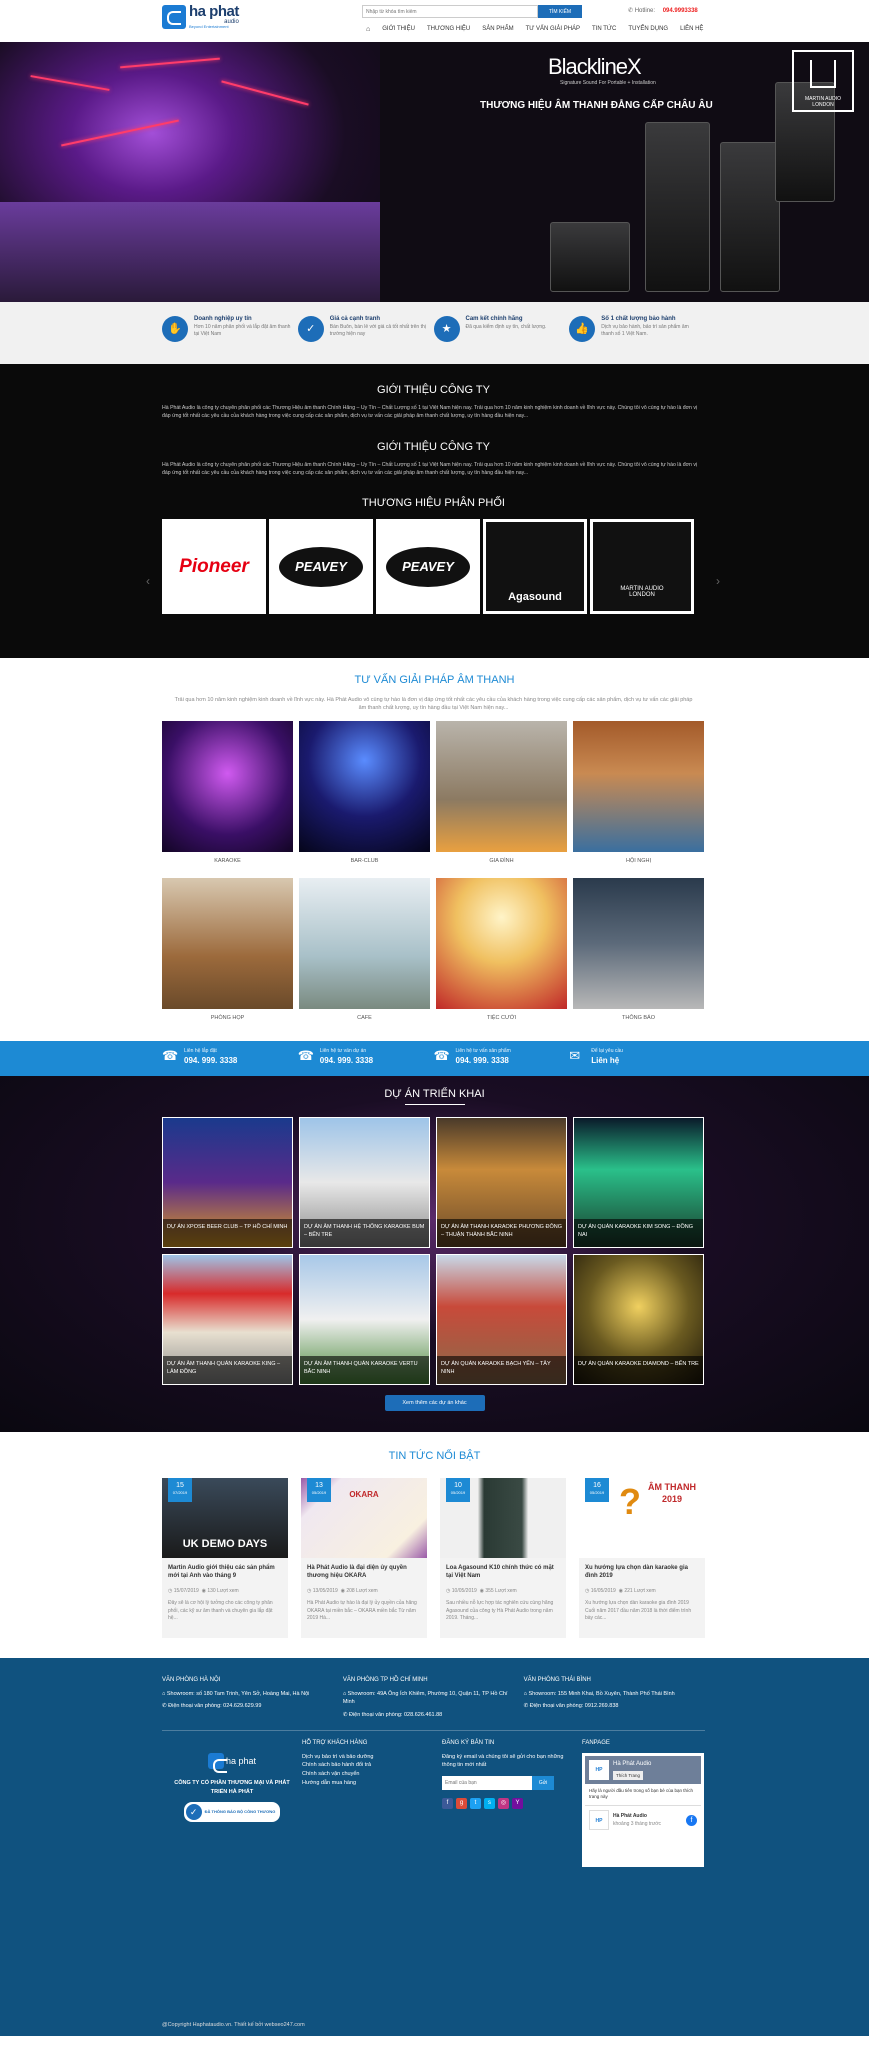 Image resolution: width=869 pixels, height=2048 pixels. I want to click on contact-item: ☎ Liên hệ lắp đặt 094. 999. 3338, so click(230, 1056).